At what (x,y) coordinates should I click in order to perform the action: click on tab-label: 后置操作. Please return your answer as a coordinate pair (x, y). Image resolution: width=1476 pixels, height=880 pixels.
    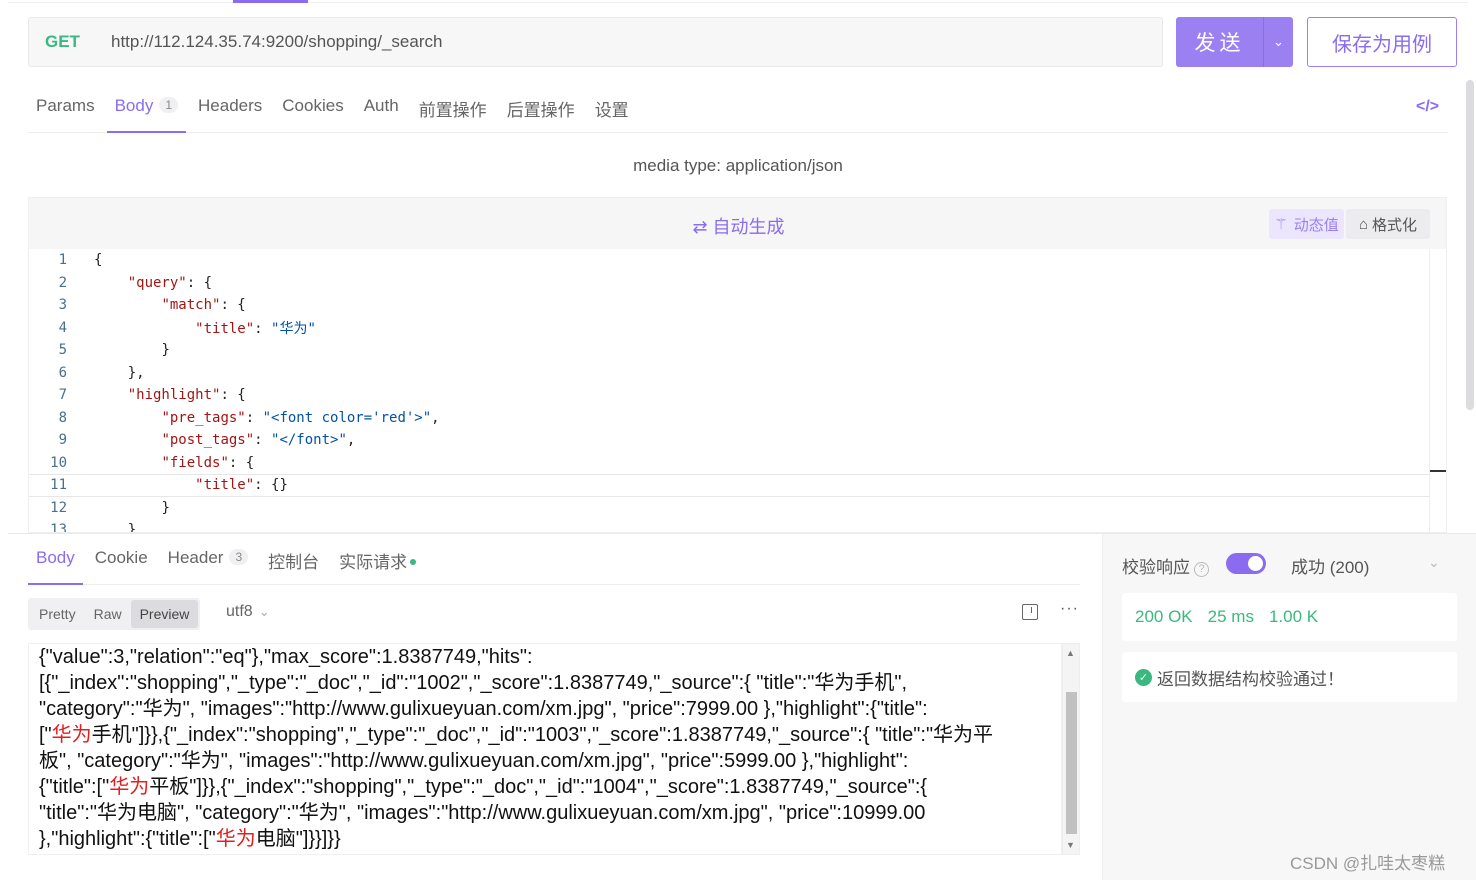
    Looking at the image, I should click on (540, 110).